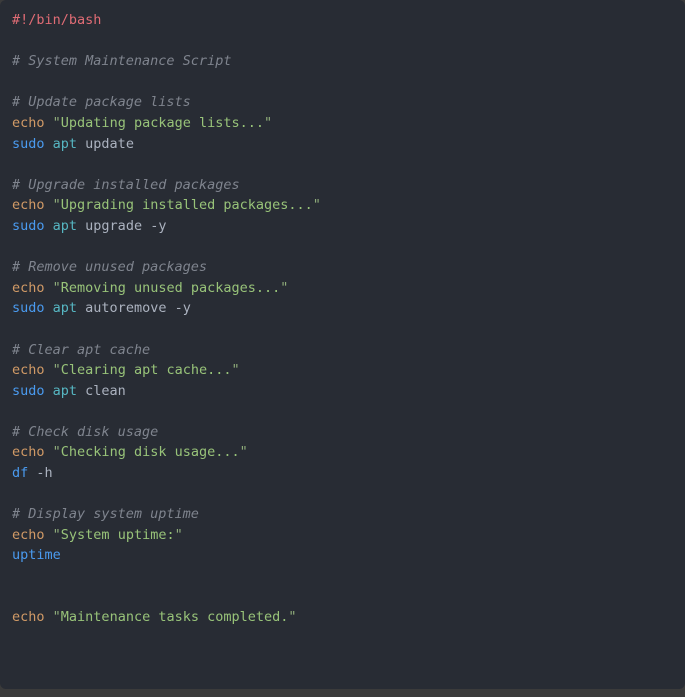  Describe the element at coordinates (20, 473) in the screenshot. I see `code-token-keyword: df` at that location.